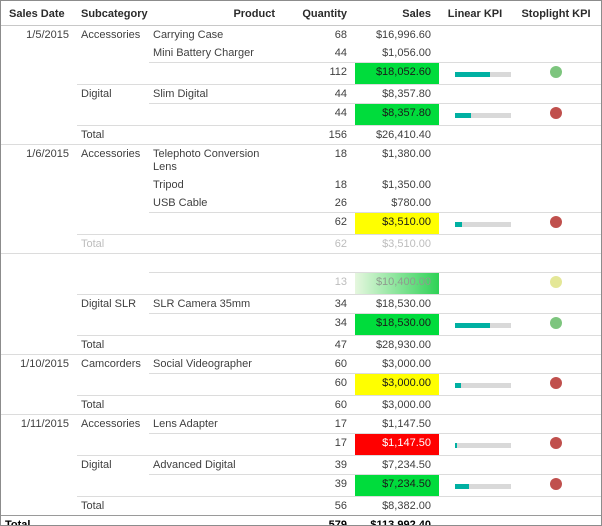  I want to click on quantity-cell: 13, so click(319, 283).